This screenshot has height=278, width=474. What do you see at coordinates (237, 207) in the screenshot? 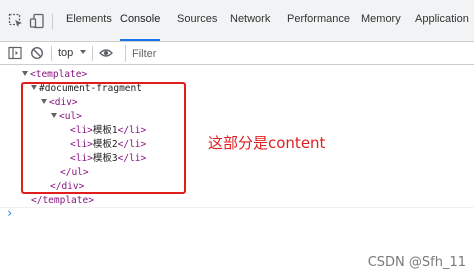
I see `console-divider` at bounding box center [237, 207].